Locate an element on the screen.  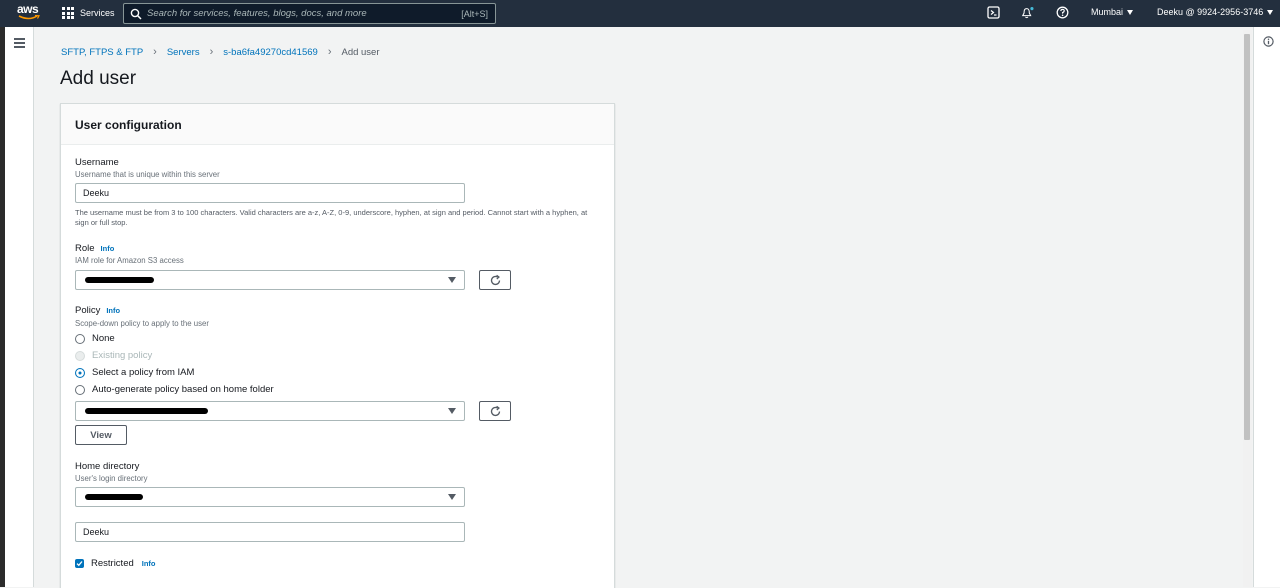
role-refresh-button is located at coordinates (495, 280).